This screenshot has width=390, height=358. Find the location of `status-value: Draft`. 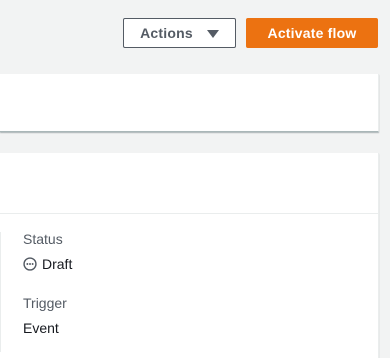

status-value: Draft is located at coordinates (47, 264).